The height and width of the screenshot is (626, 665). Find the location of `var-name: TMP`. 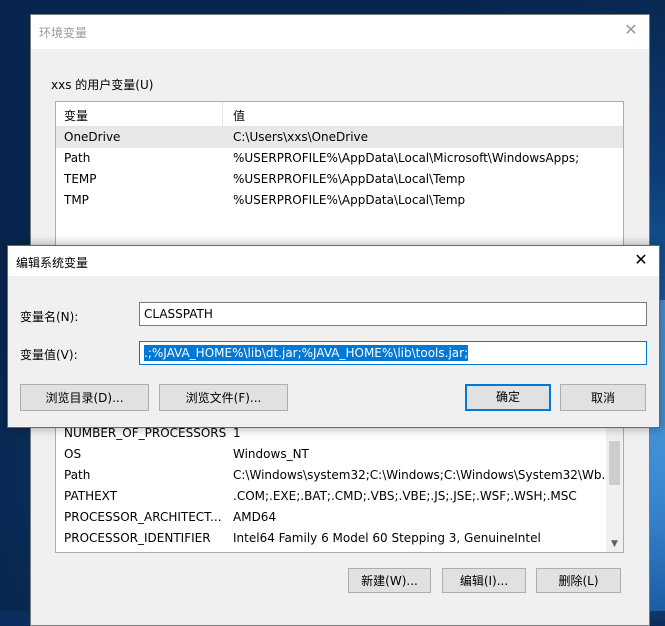

var-name: TMP is located at coordinates (76, 200).